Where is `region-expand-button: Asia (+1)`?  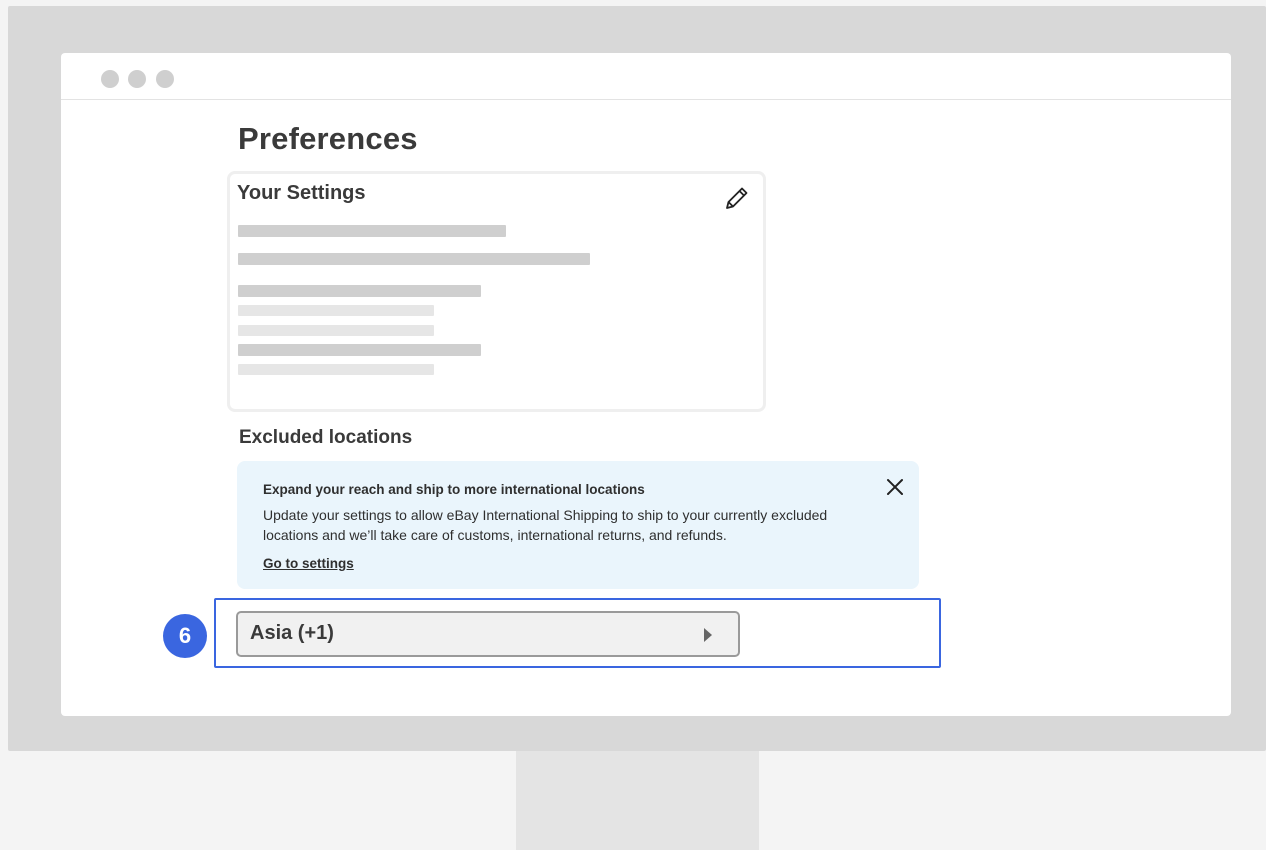
region-expand-button: Asia (+1) is located at coordinates (488, 634).